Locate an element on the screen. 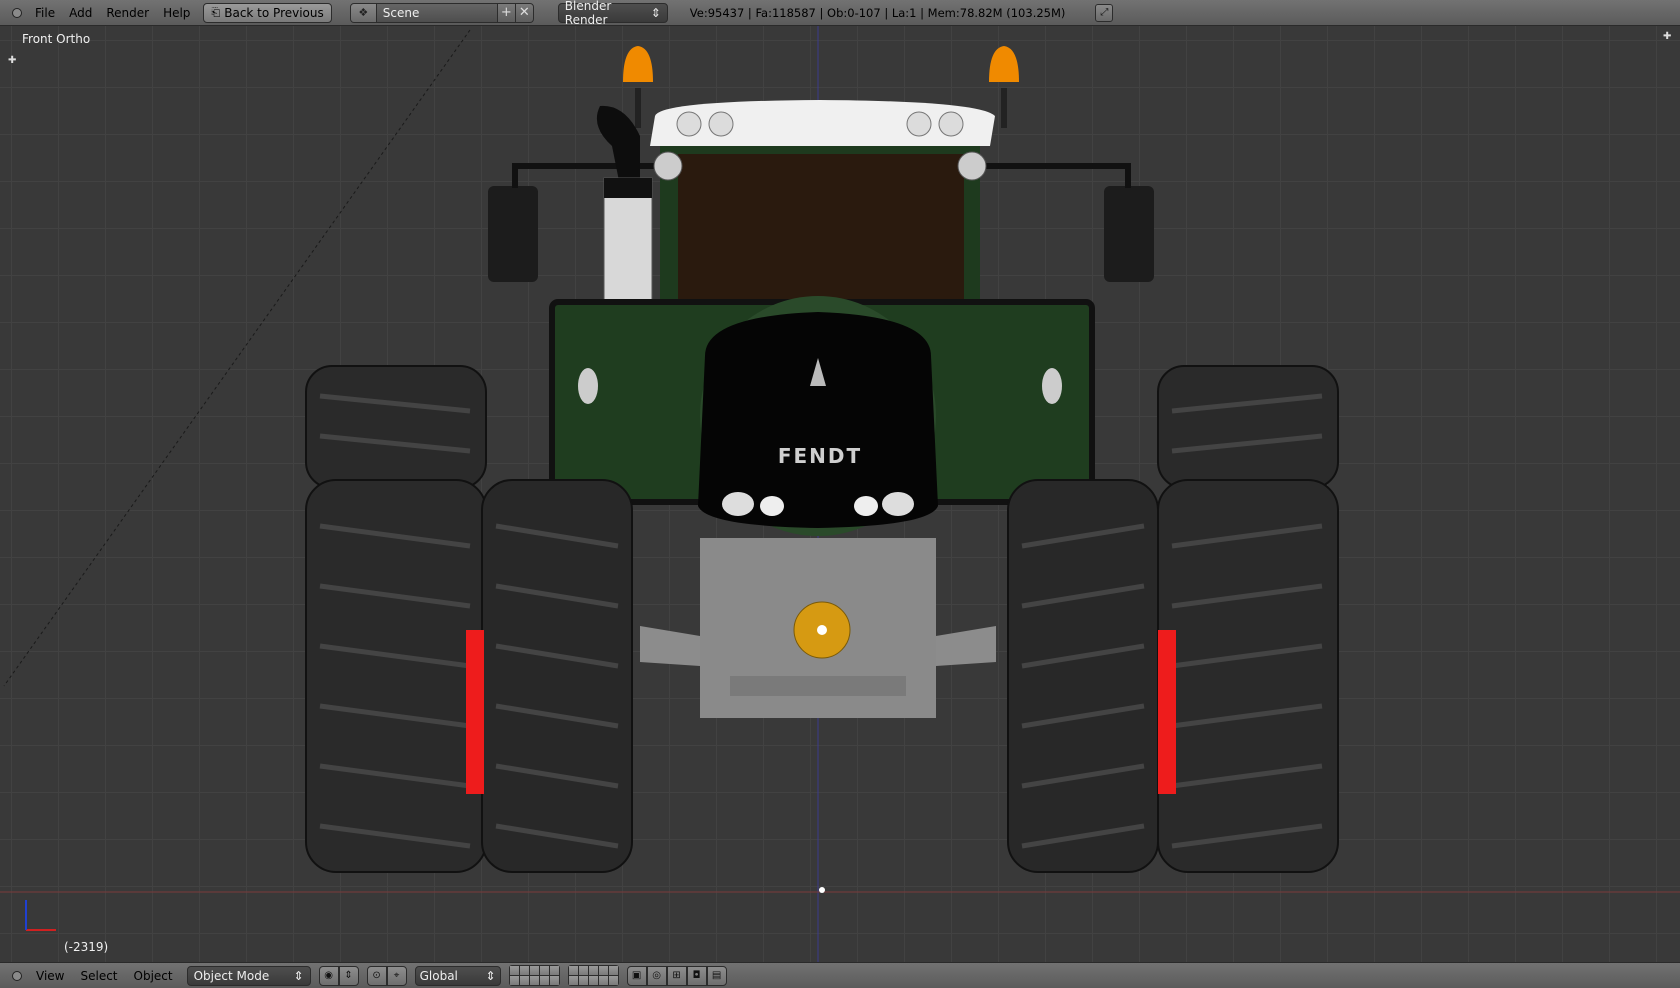  scene-name-field: Scene is located at coordinates (436, 12).